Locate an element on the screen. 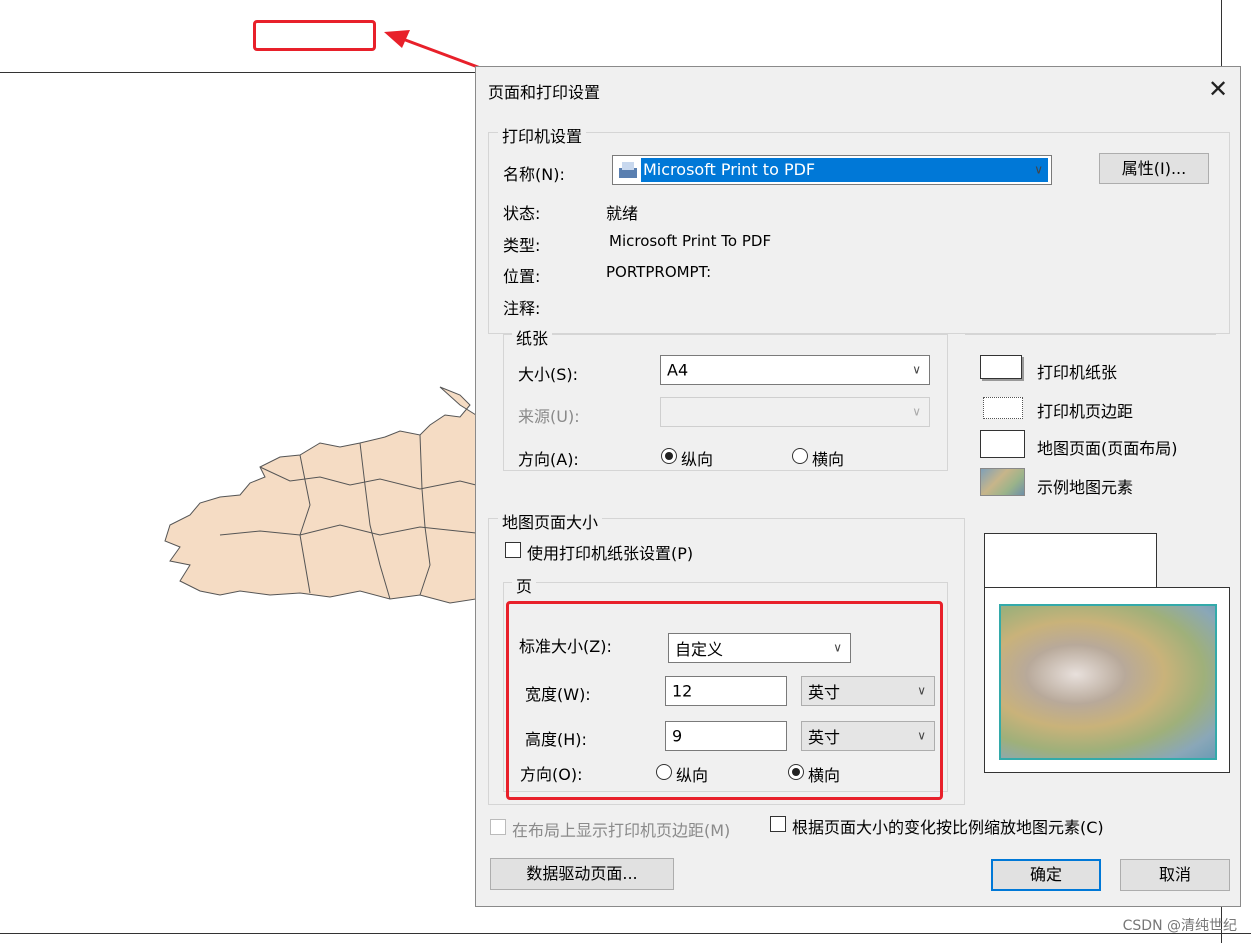 Image resolution: width=1251 pixels, height=943 pixels. printer-location-value: PORTPROMPT: is located at coordinates (659, 272).